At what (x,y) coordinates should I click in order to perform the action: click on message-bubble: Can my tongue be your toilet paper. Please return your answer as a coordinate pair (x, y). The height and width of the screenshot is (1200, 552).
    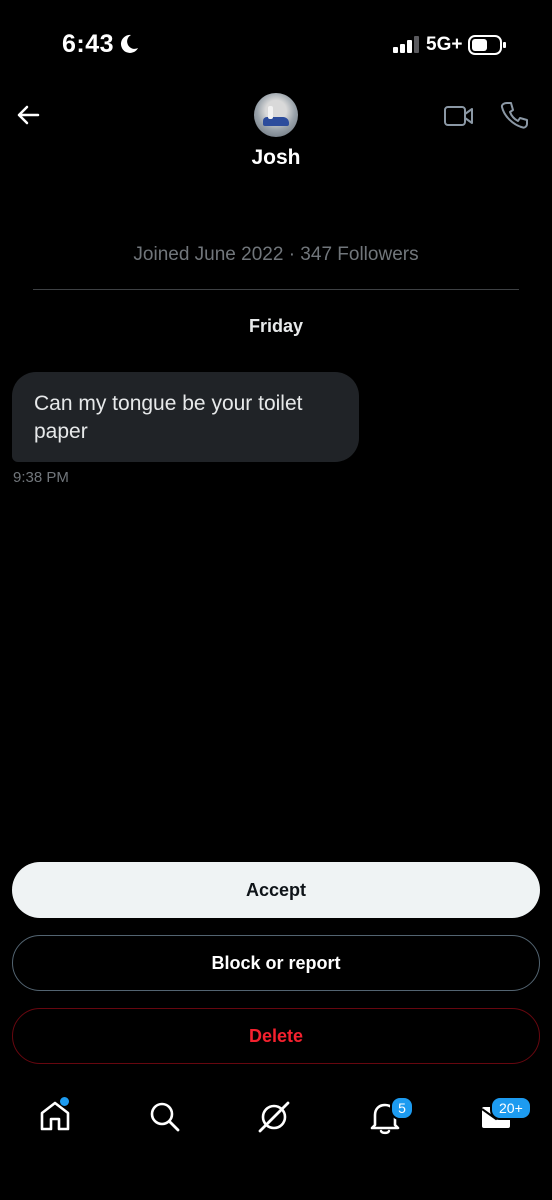
    Looking at the image, I should click on (185, 417).